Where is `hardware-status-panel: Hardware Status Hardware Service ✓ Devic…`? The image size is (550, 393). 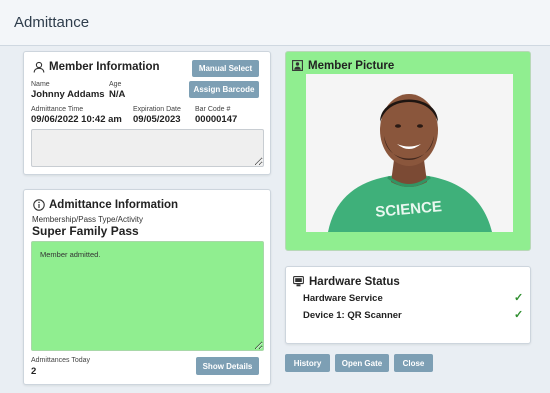
hardware-status-panel: Hardware Status Hardware Service ✓ Devic… is located at coordinates (408, 305).